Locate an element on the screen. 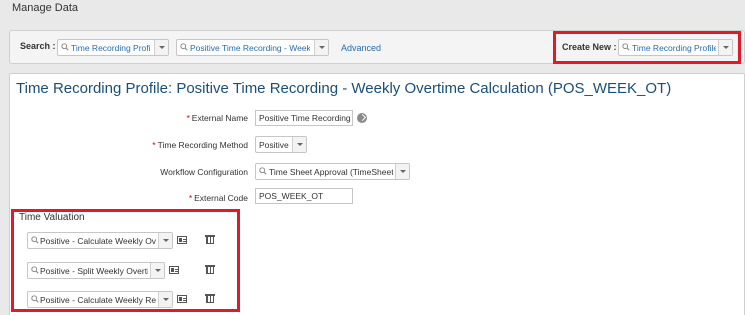 This screenshot has width=745, height=315. external-code-label: * External Code is located at coordinates (218, 198).